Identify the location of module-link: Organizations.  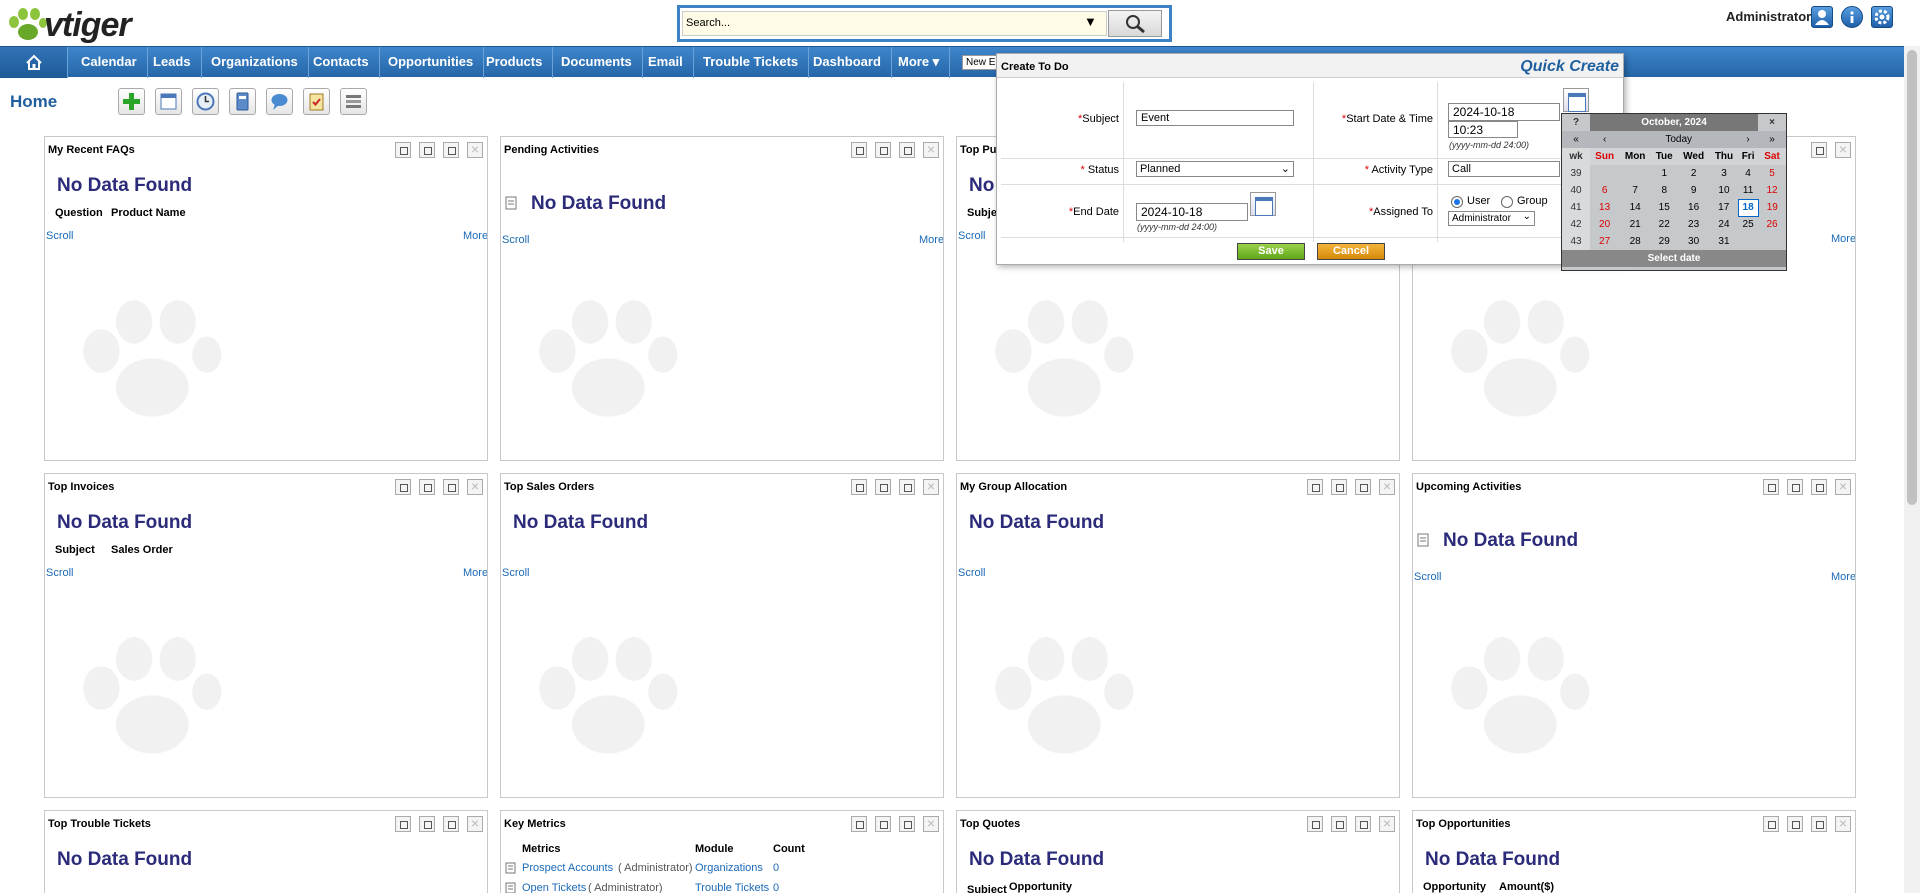
(729, 868).